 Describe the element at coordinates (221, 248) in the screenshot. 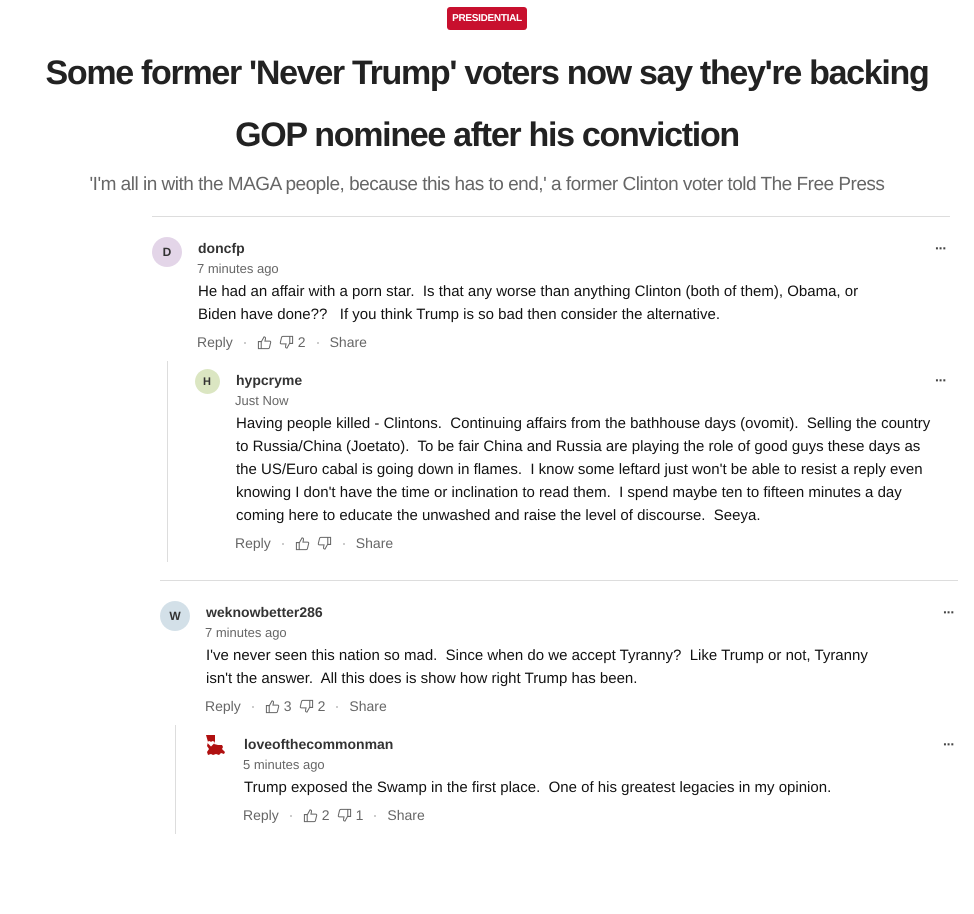

I see `username: doncfp` at that location.